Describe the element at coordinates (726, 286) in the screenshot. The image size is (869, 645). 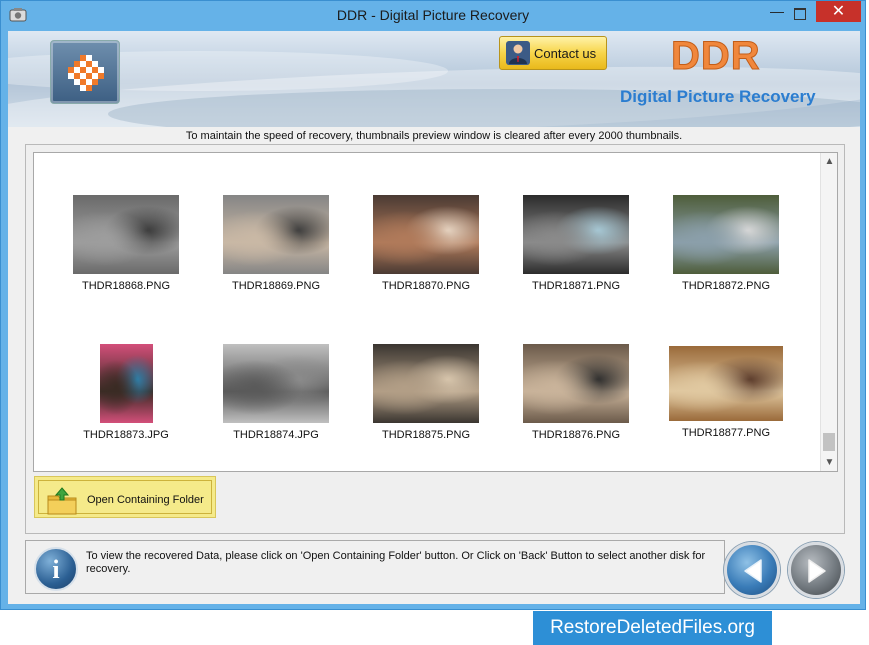
I see `thumbnail-filename: THDR18872.PNG` at that location.